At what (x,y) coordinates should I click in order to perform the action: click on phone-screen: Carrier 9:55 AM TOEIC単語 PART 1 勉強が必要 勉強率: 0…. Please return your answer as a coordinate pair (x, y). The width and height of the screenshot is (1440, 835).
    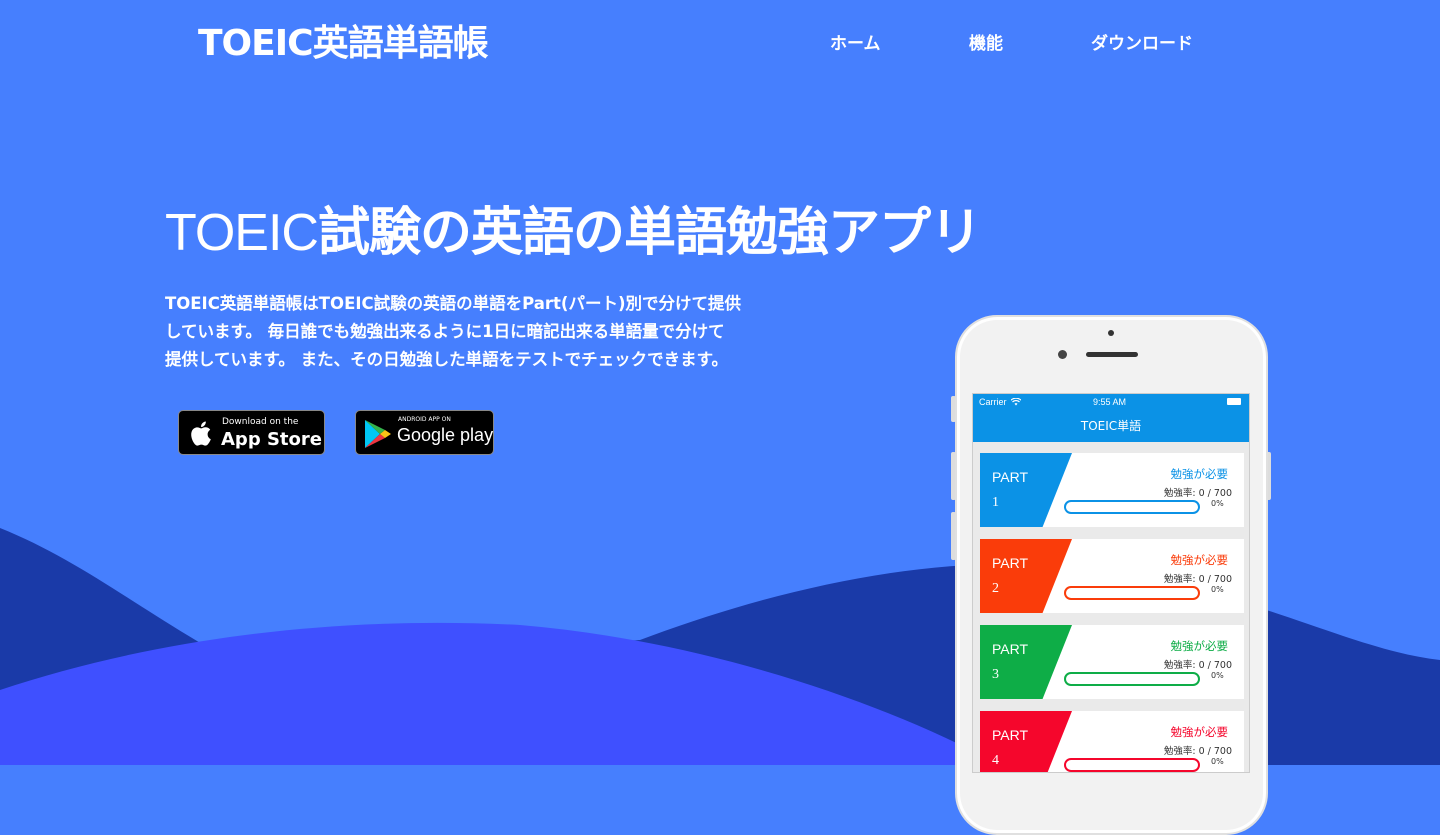
    Looking at the image, I should click on (1111, 583).